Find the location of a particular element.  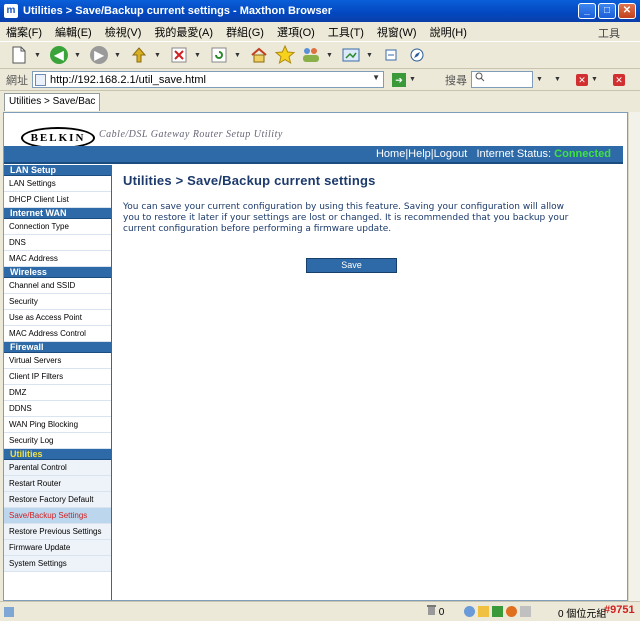

sidebar-divider is located at coordinates (111, 382).